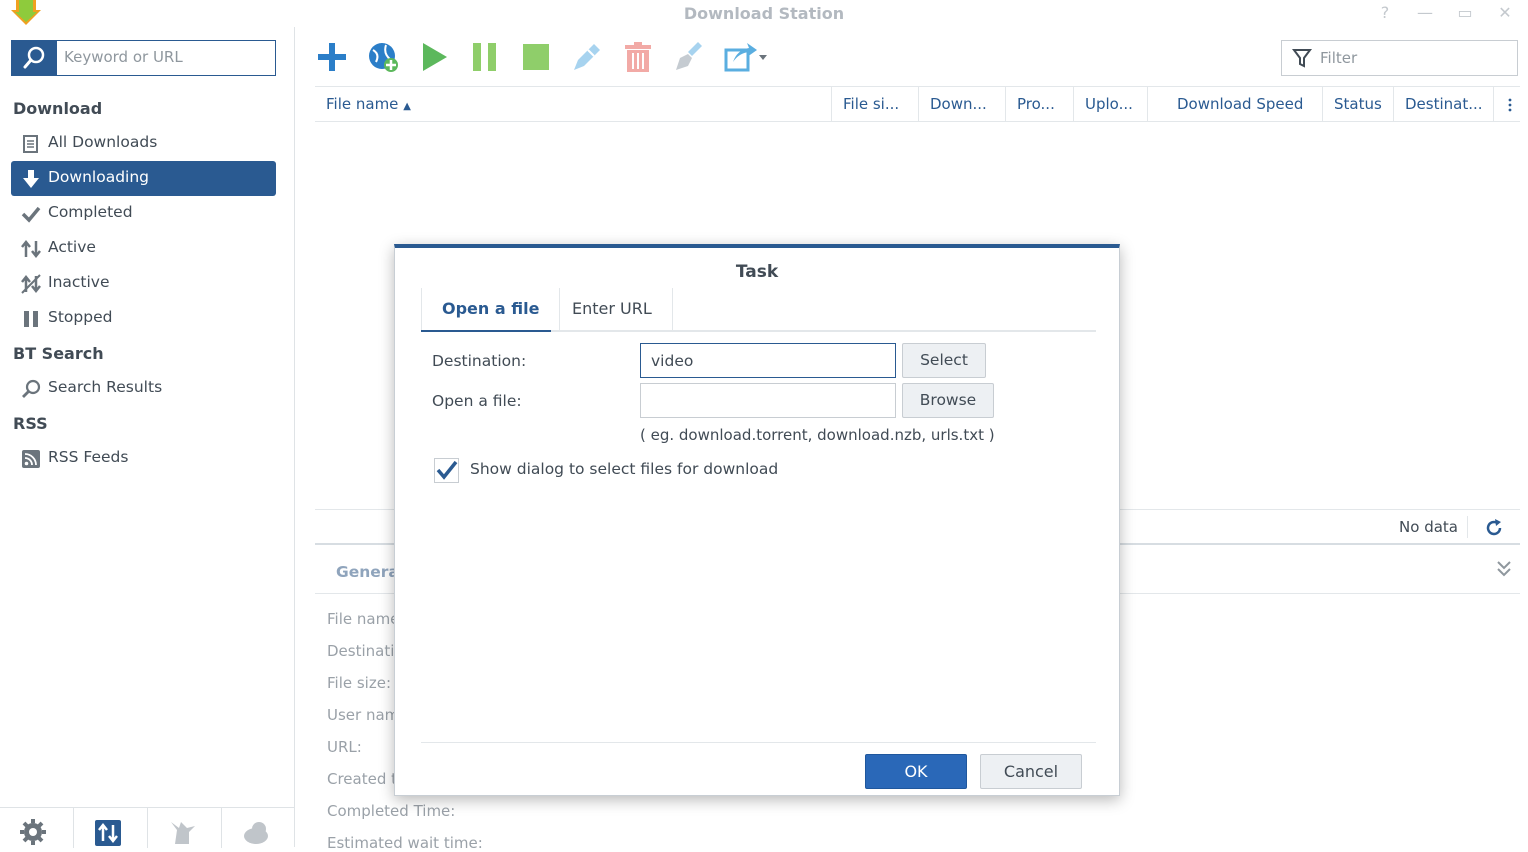 This screenshot has width=1528, height=852. Describe the element at coordinates (88, 457) in the screenshot. I see `sidebar-item-label: RSS Feeds` at that location.